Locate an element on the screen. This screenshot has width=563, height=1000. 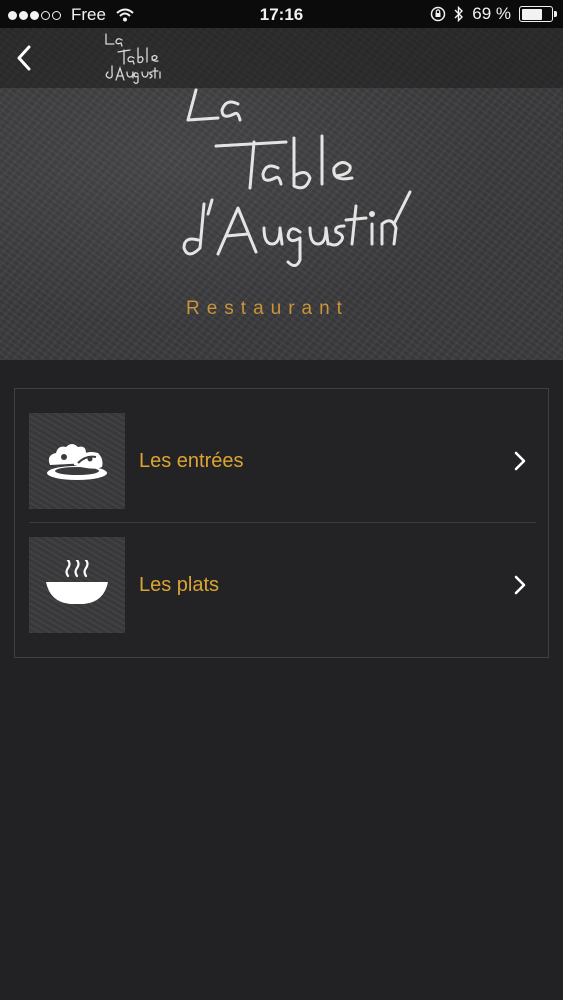
bluetooth-icon is located at coordinates (459, 14).